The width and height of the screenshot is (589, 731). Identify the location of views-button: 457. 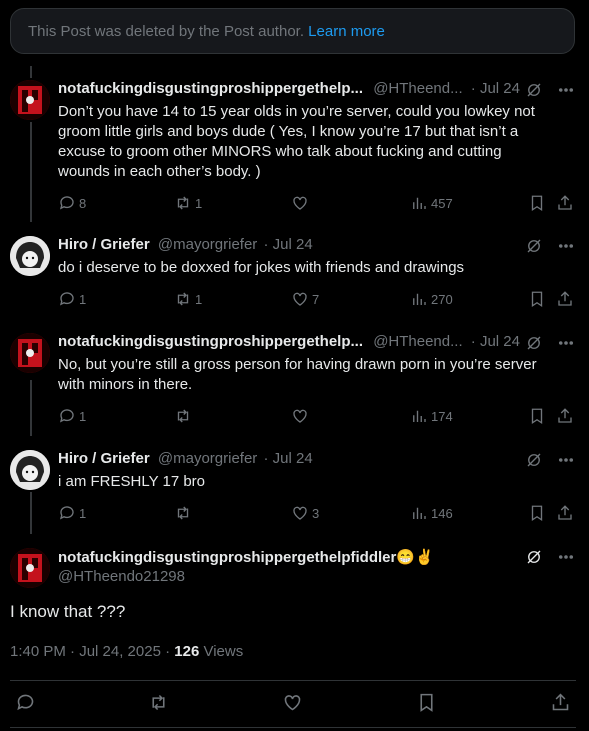
(431, 203).